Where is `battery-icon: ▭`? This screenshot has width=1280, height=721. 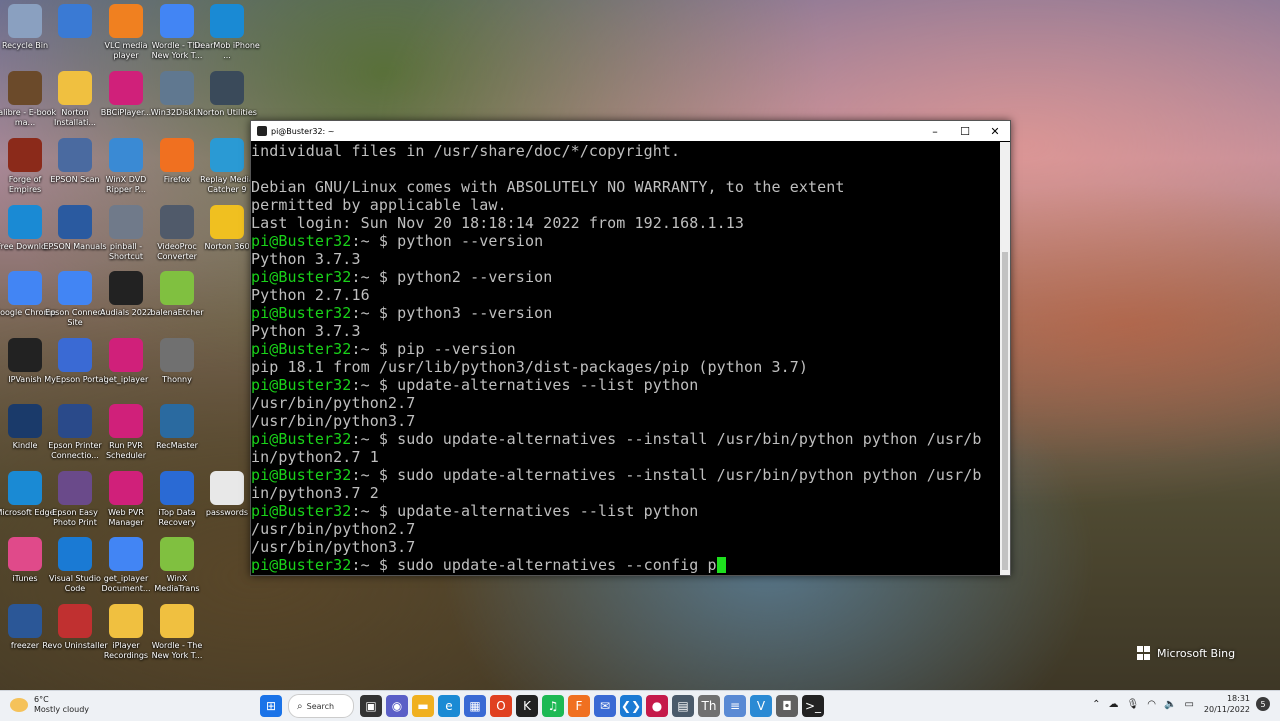
battery-icon: ▭ is located at coordinates (1188, 704).